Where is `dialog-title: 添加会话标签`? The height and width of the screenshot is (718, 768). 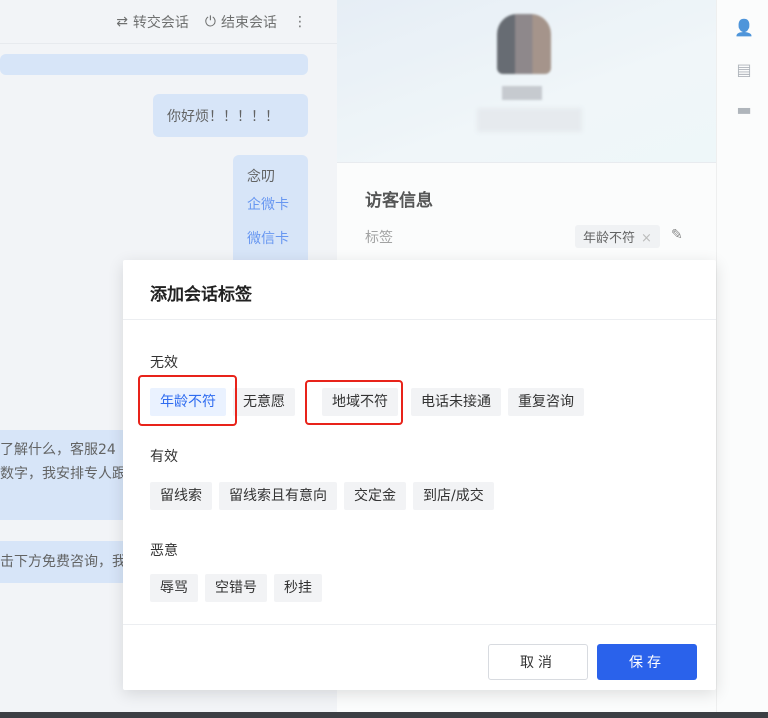
dialog-title: 添加会话标签 is located at coordinates (419, 290).